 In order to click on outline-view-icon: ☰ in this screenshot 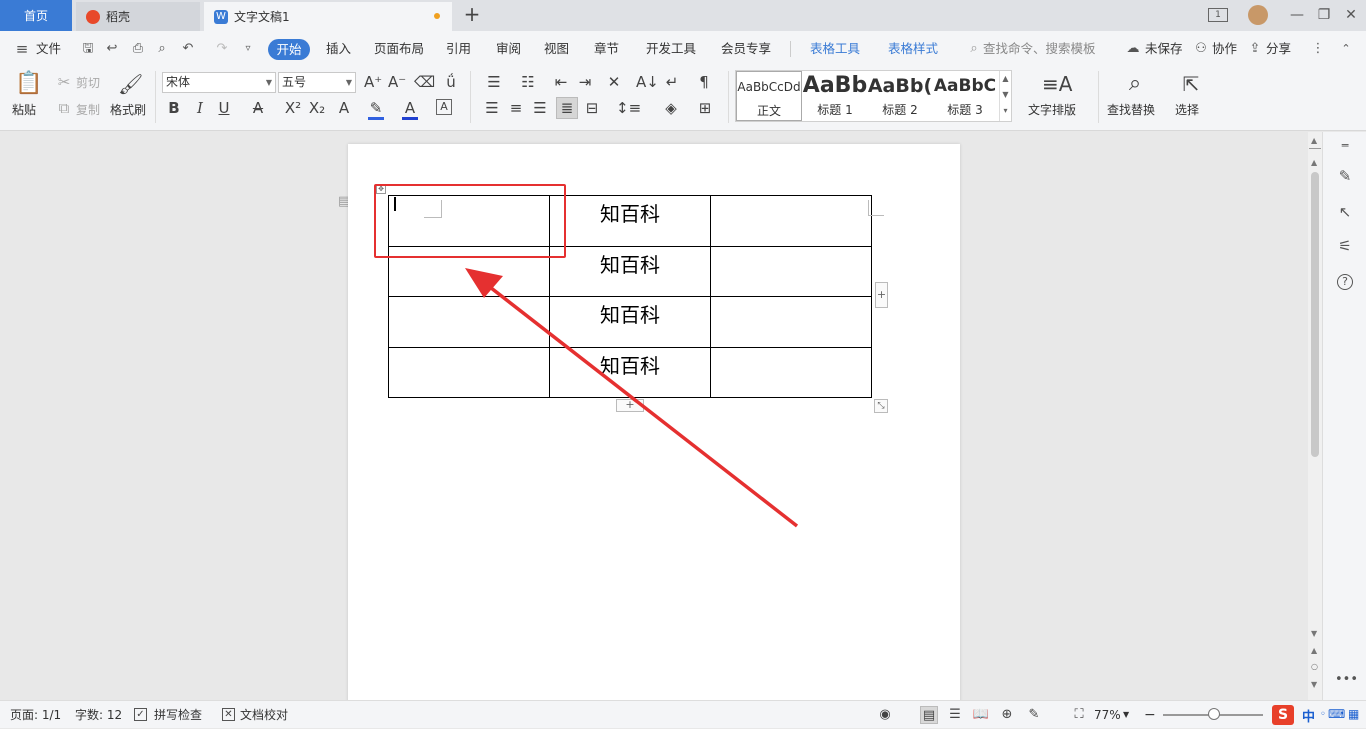, I will do `click(955, 715)`.